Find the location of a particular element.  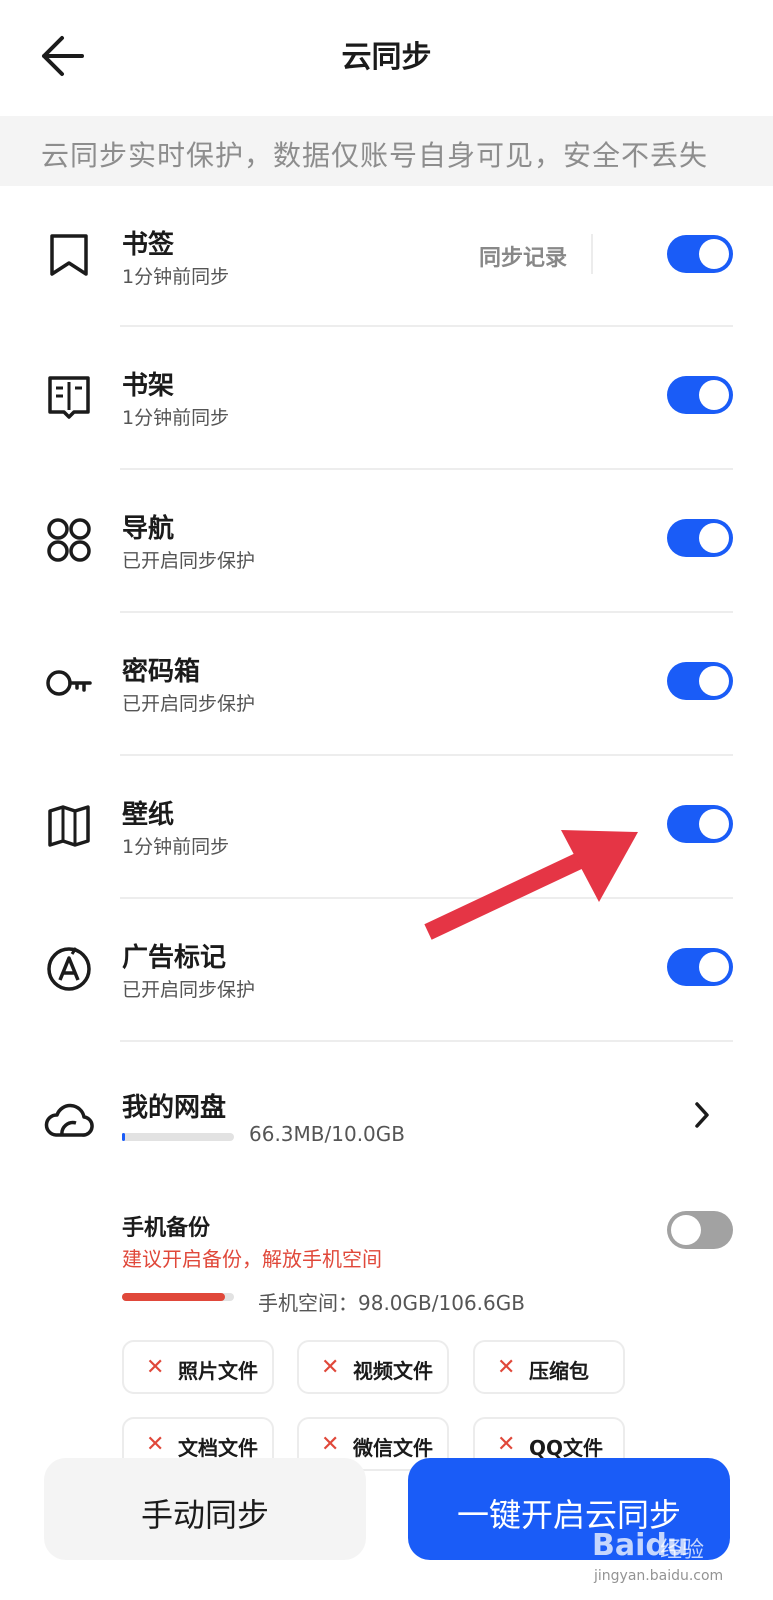

cloud-disk-usage-text: 66.3MB/10.0GB is located at coordinates (327, 1134).